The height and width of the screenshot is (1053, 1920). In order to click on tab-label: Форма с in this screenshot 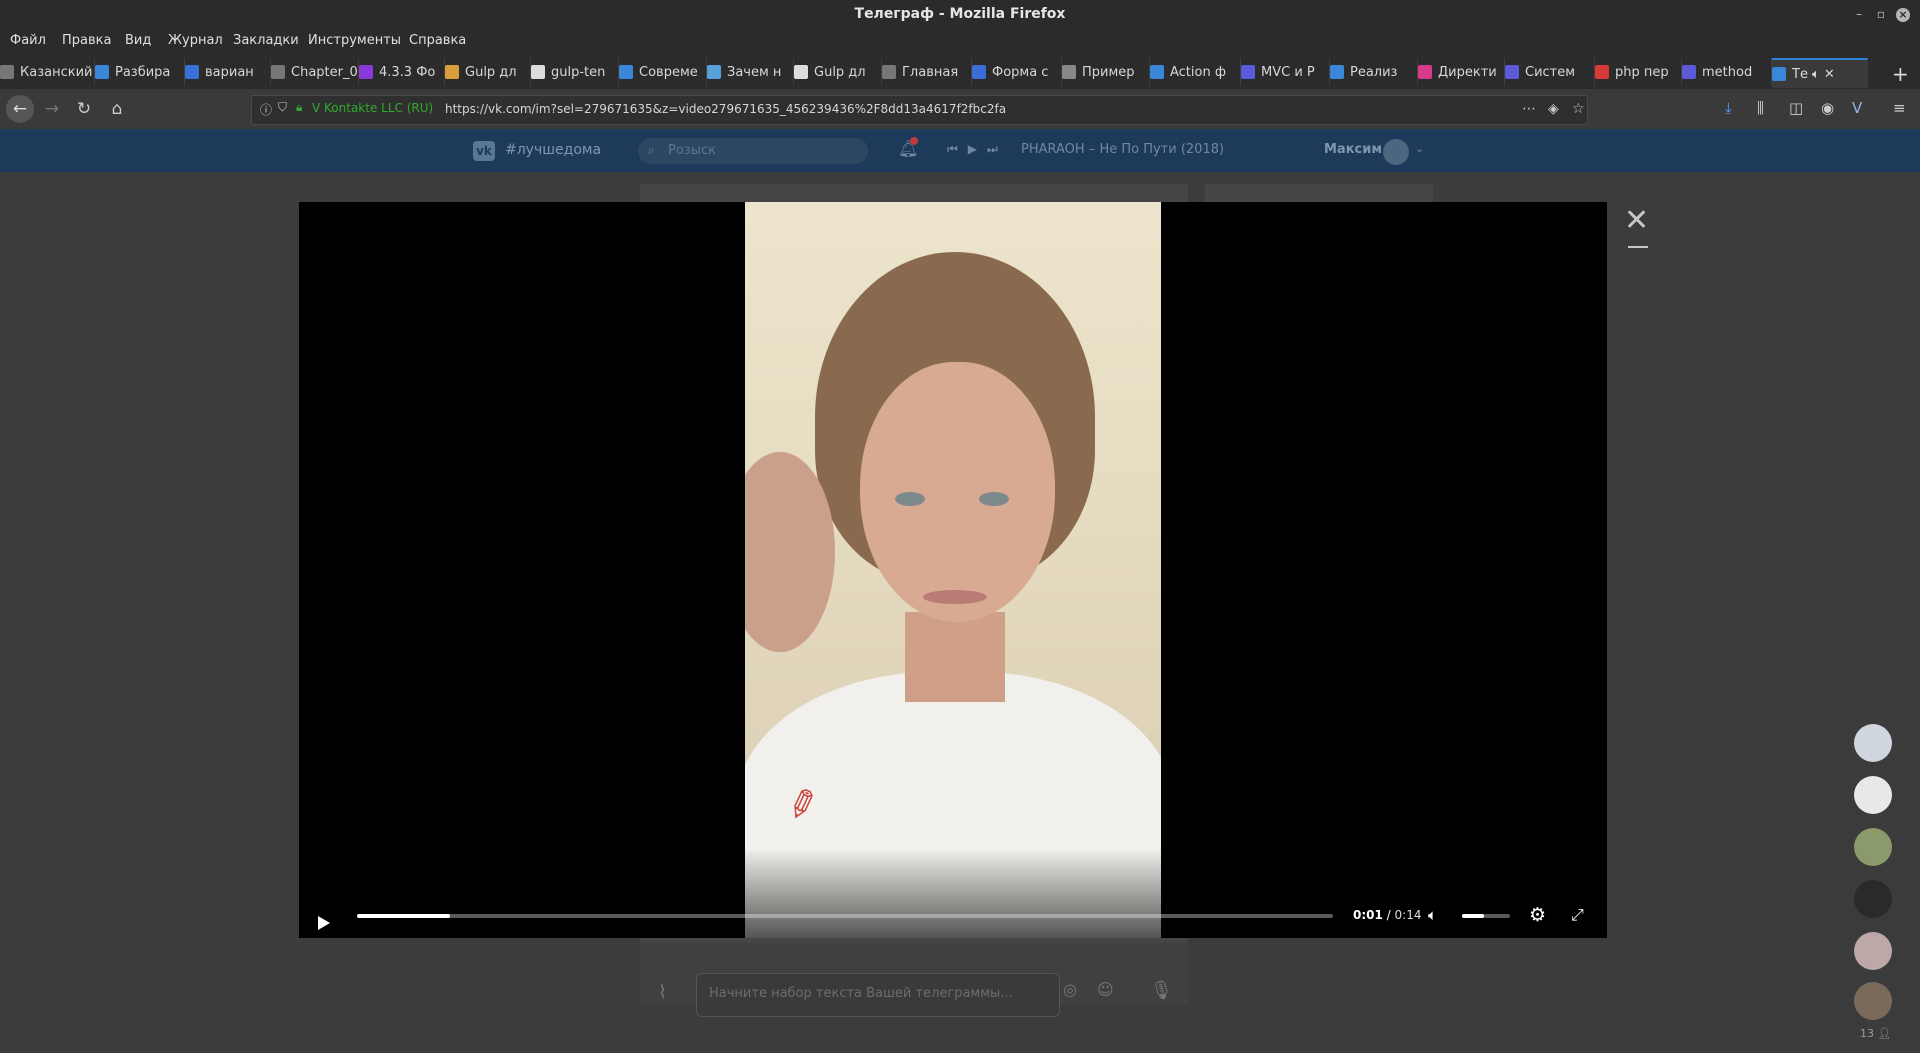, I will do `click(1020, 72)`.